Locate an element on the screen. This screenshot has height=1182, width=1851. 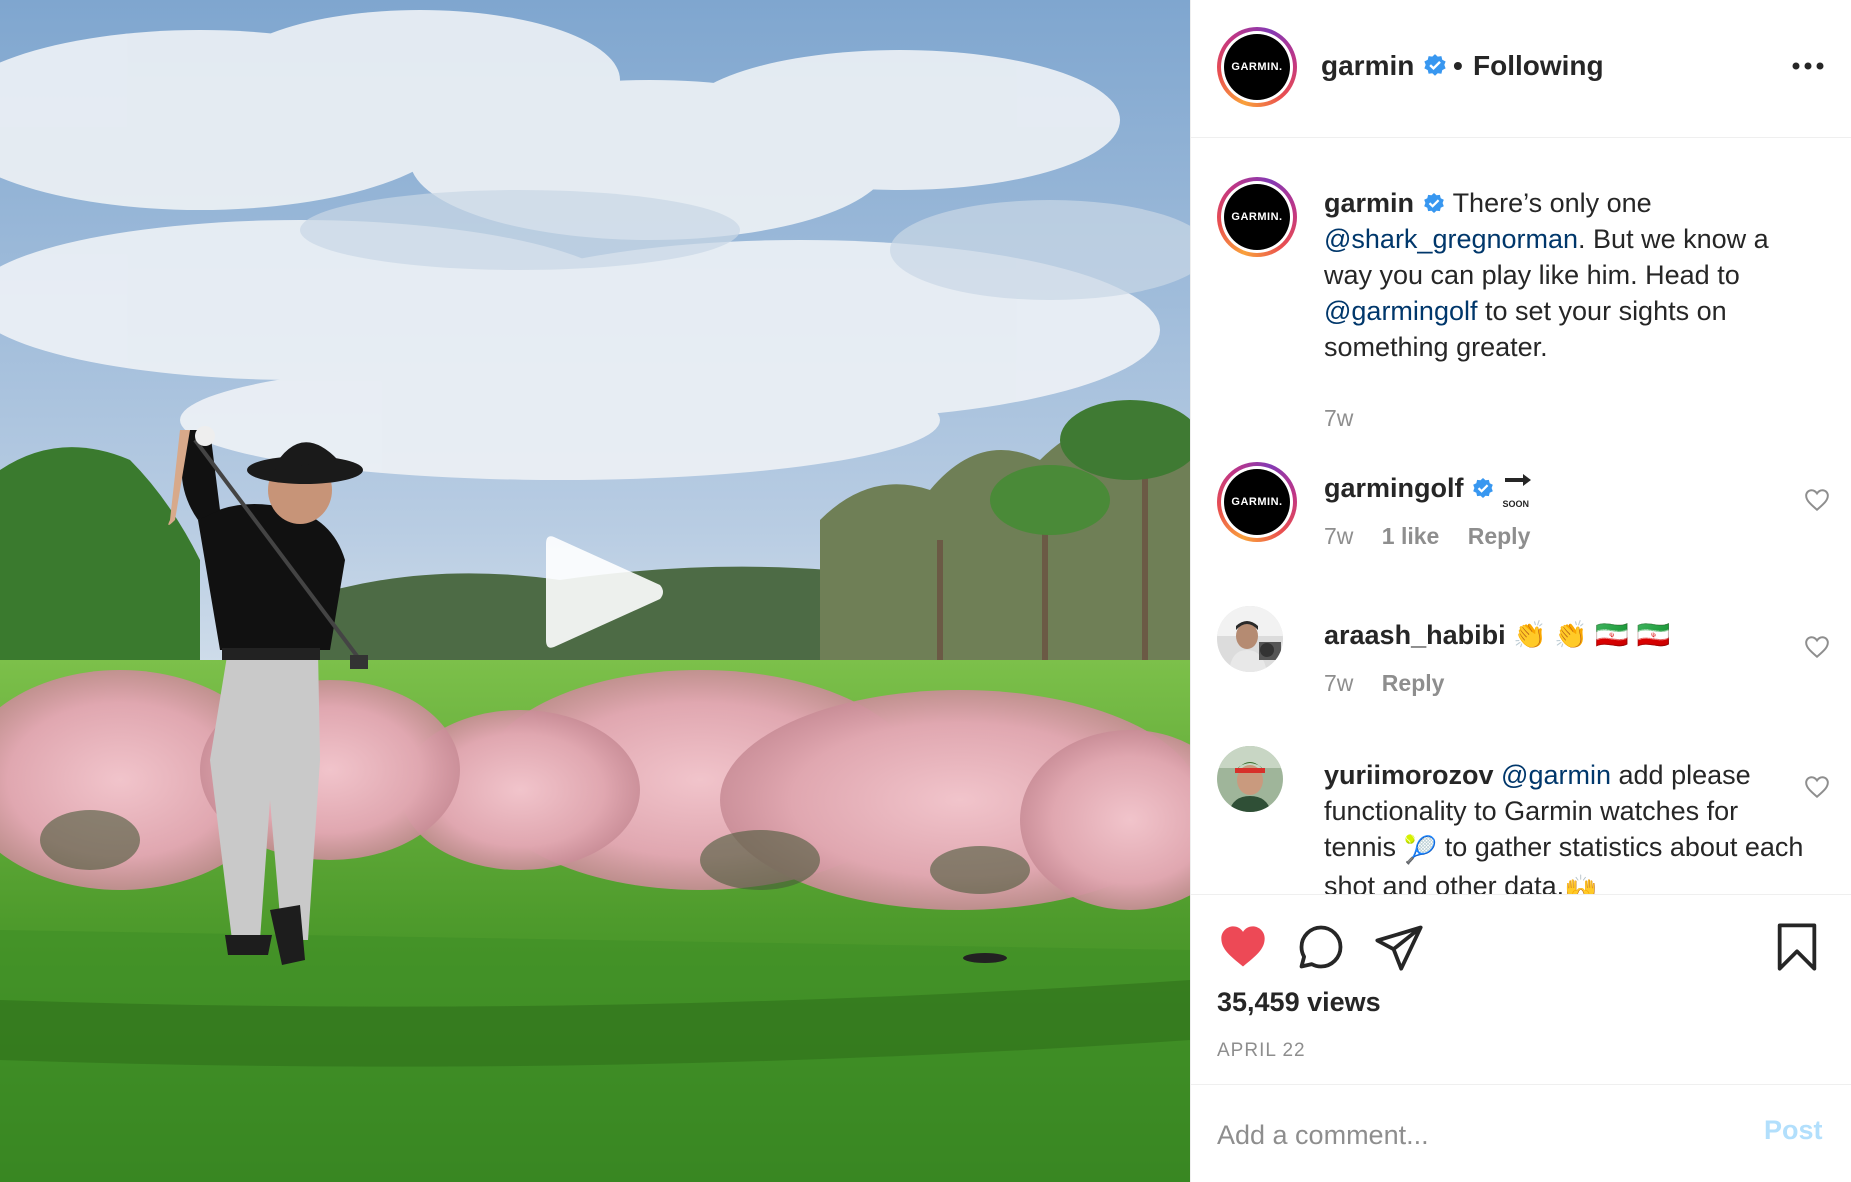
mention-link: @shark_gregnorman is located at coordinates (1451, 239).